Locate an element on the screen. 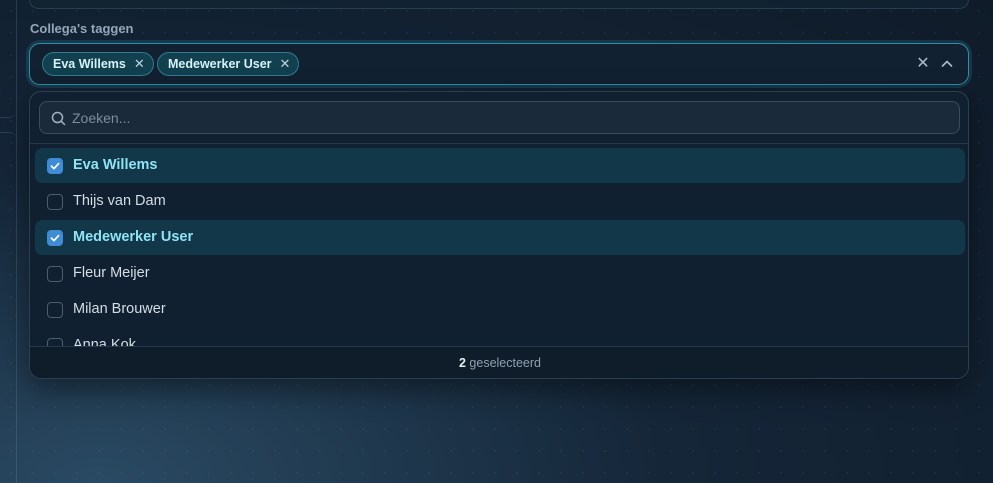 This screenshot has height=483, width=993. clear-all-icon: ✕ is located at coordinates (923, 64).